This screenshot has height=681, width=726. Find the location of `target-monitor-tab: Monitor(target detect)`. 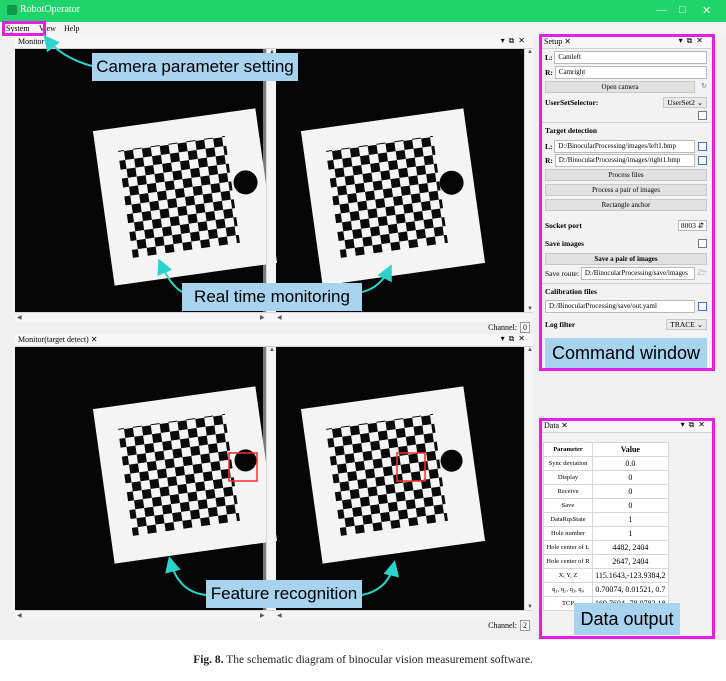

target-monitor-tab: Monitor(target detect) is located at coordinates (53, 339).